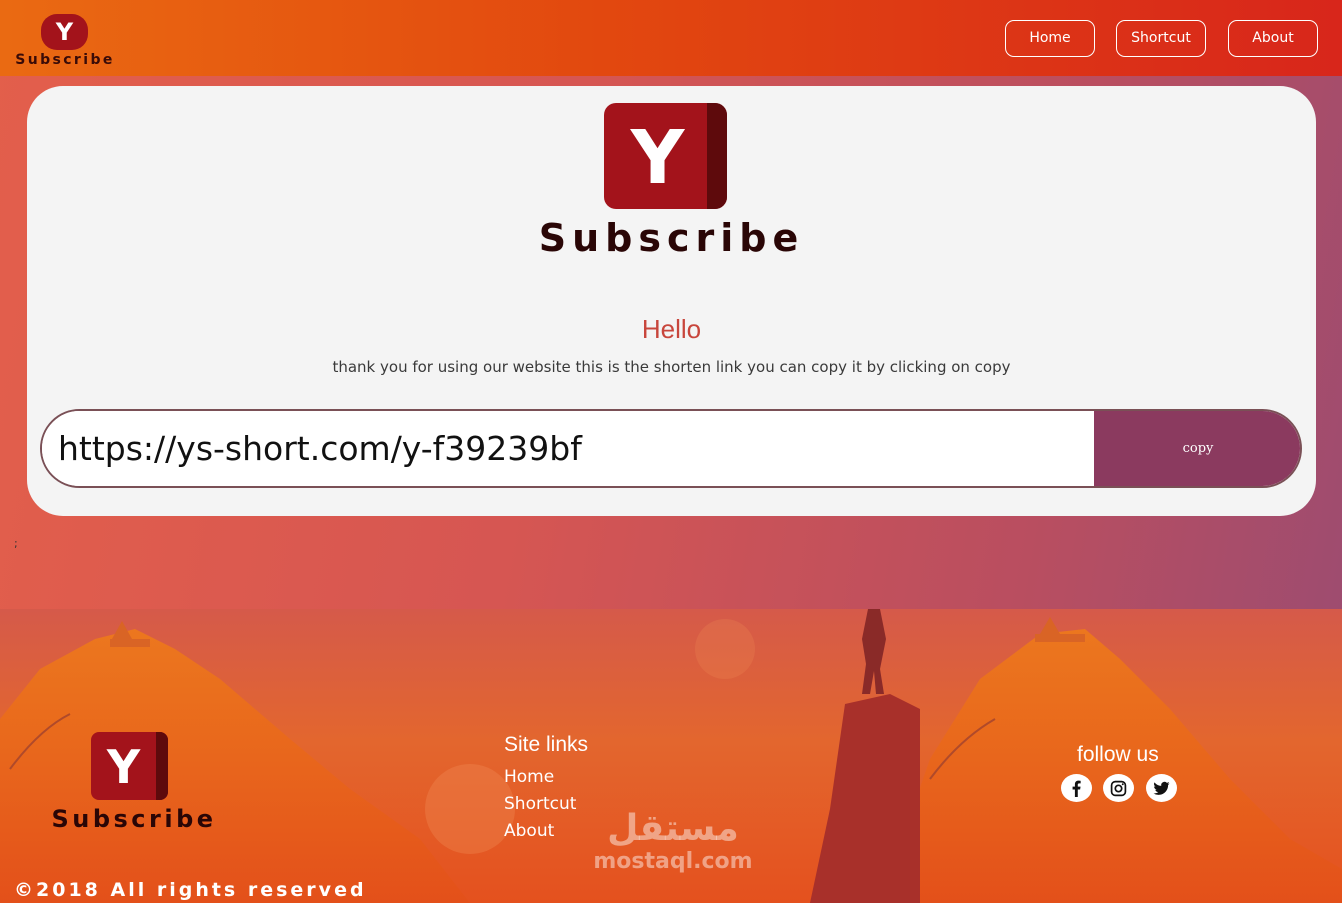 This screenshot has height=903, width=1342. Describe the element at coordinates (1076, 788) in the screenshot. I see `facebook-icon` at that location.